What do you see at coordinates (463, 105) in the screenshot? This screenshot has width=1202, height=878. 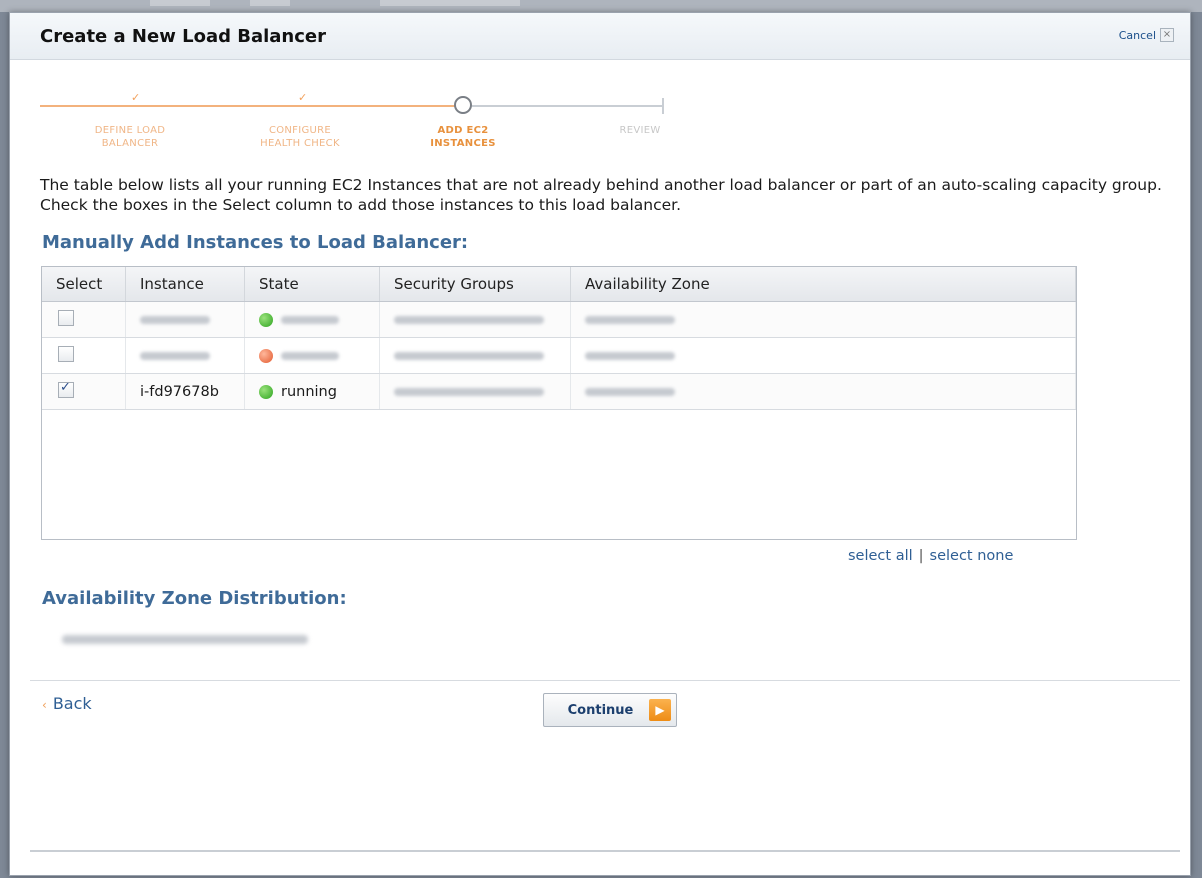 I see `current-step-circle-icon` at bounding box center [463, 105].